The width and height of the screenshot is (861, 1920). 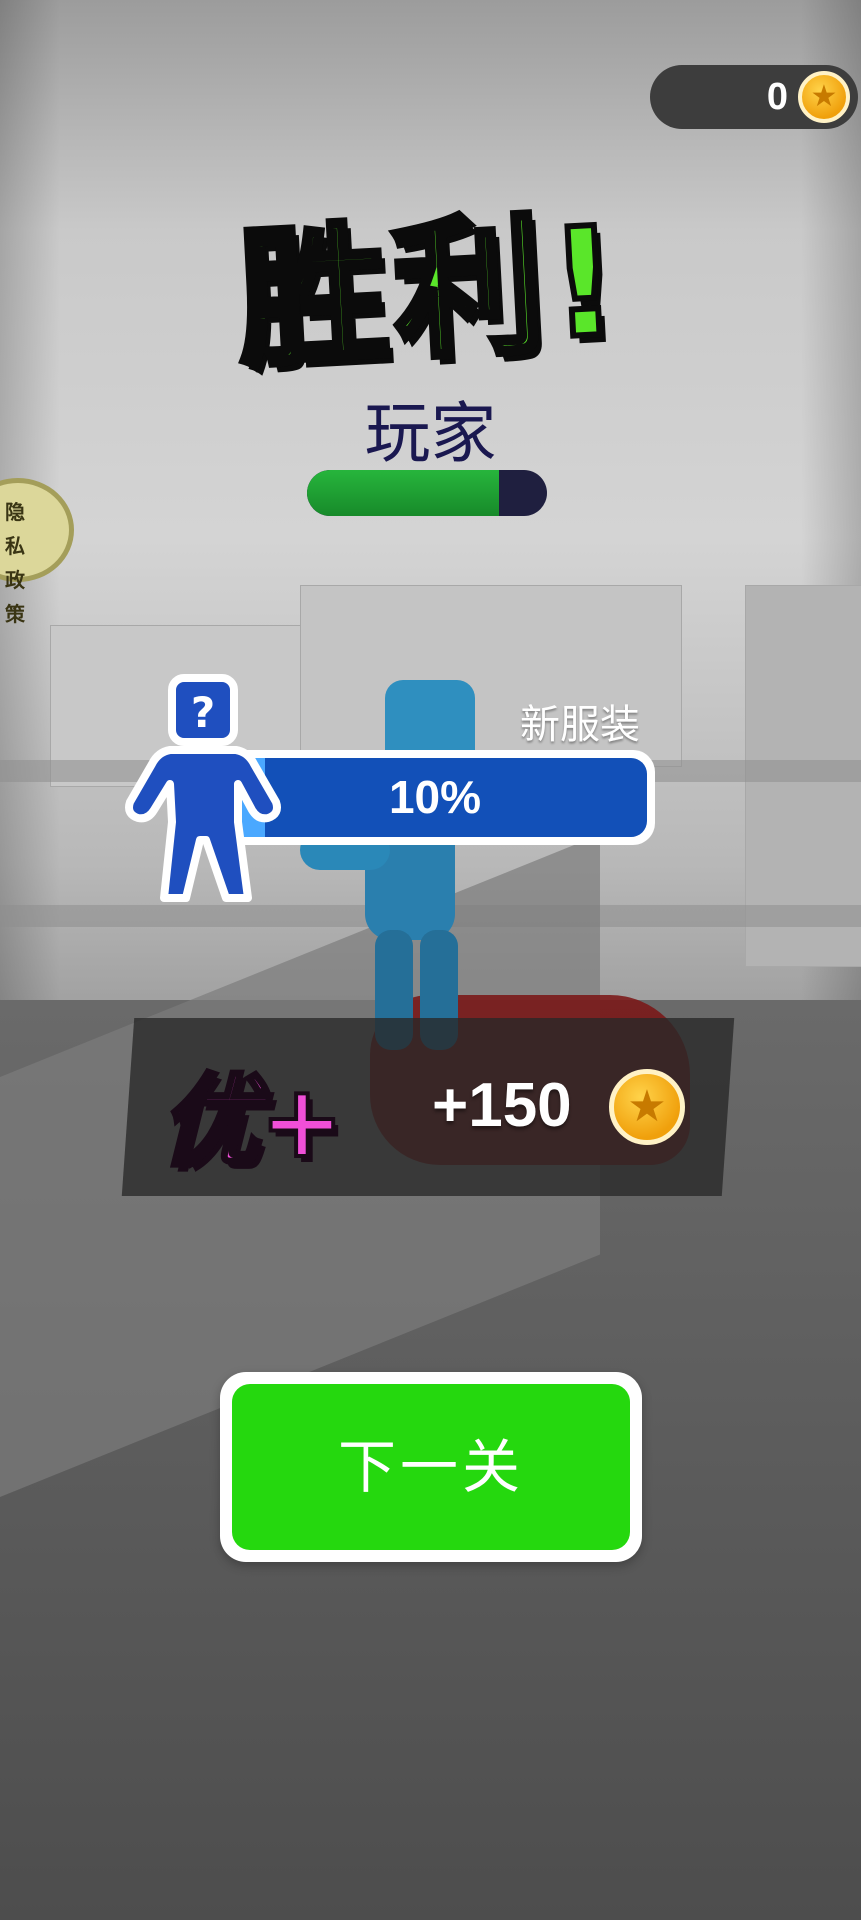 I want to click on player-fighter-figure, so click(x=390, y=870).